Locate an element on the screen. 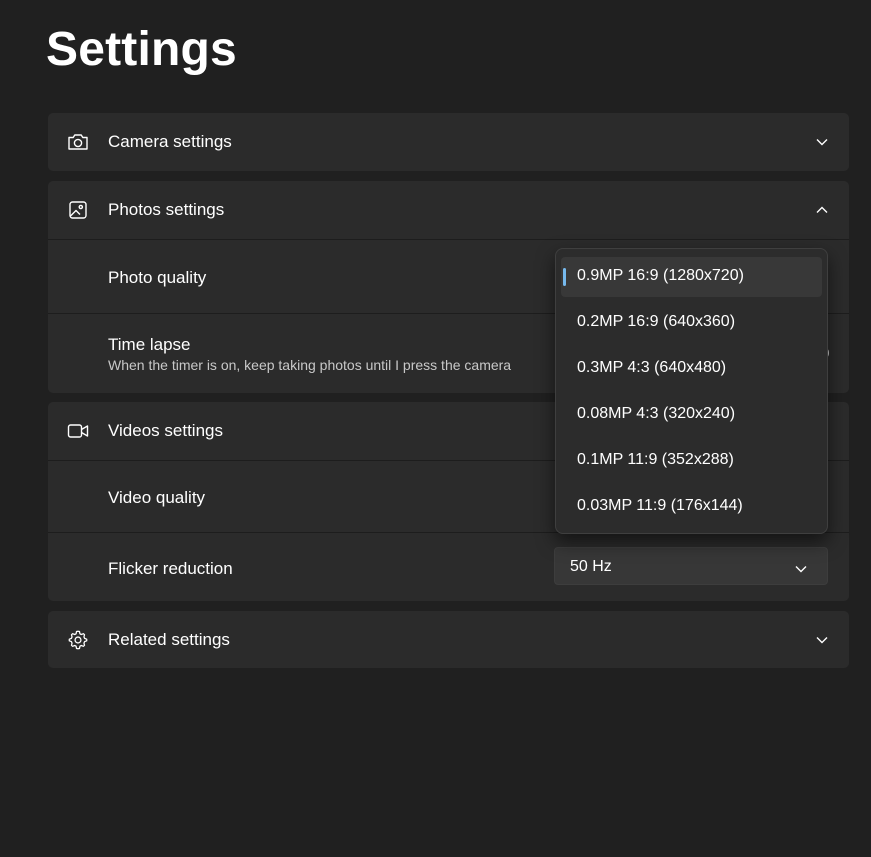 This screenshot has width=871, height=857. dropdown-option: 0.9MP 16:9 (1280x720) is located at coordinates (691, 277).